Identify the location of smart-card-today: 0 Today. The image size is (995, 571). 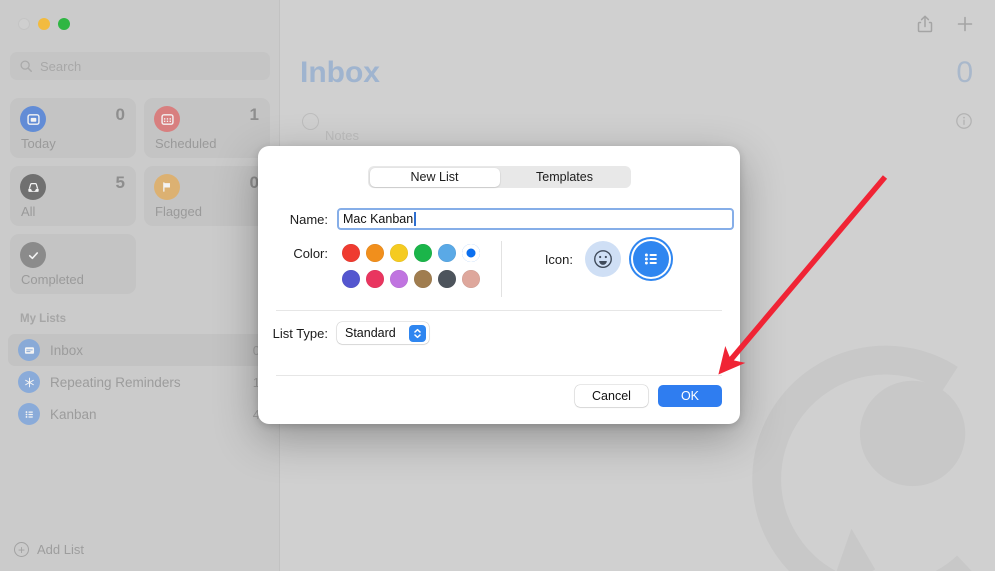
(73, 128).